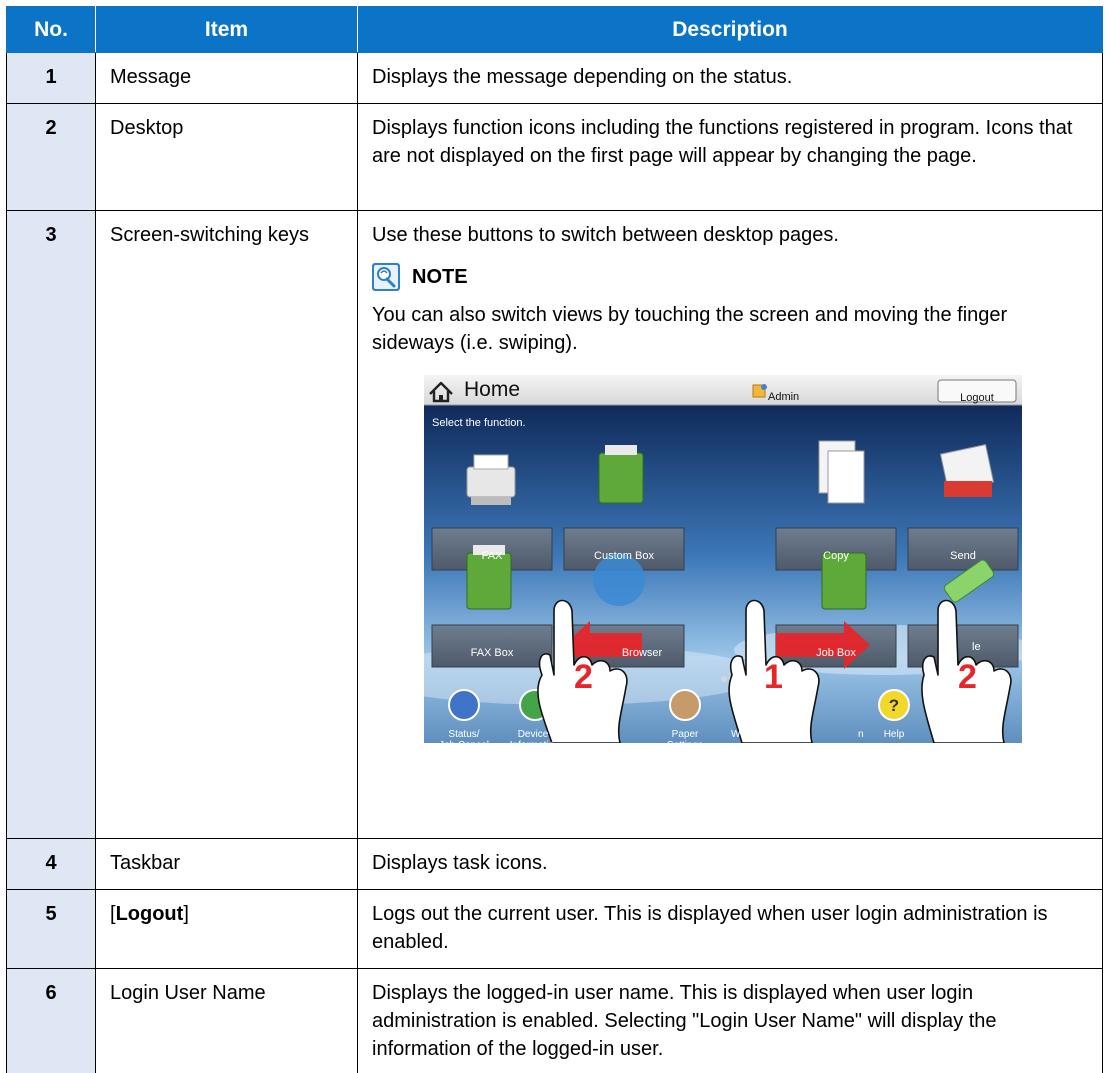 This screenshot has width=1109, height=1073. What do you see at coordinates (730, 864) in the screenshot?
I see `row-description: Displays task icons.` at bounding box center [730, 864].